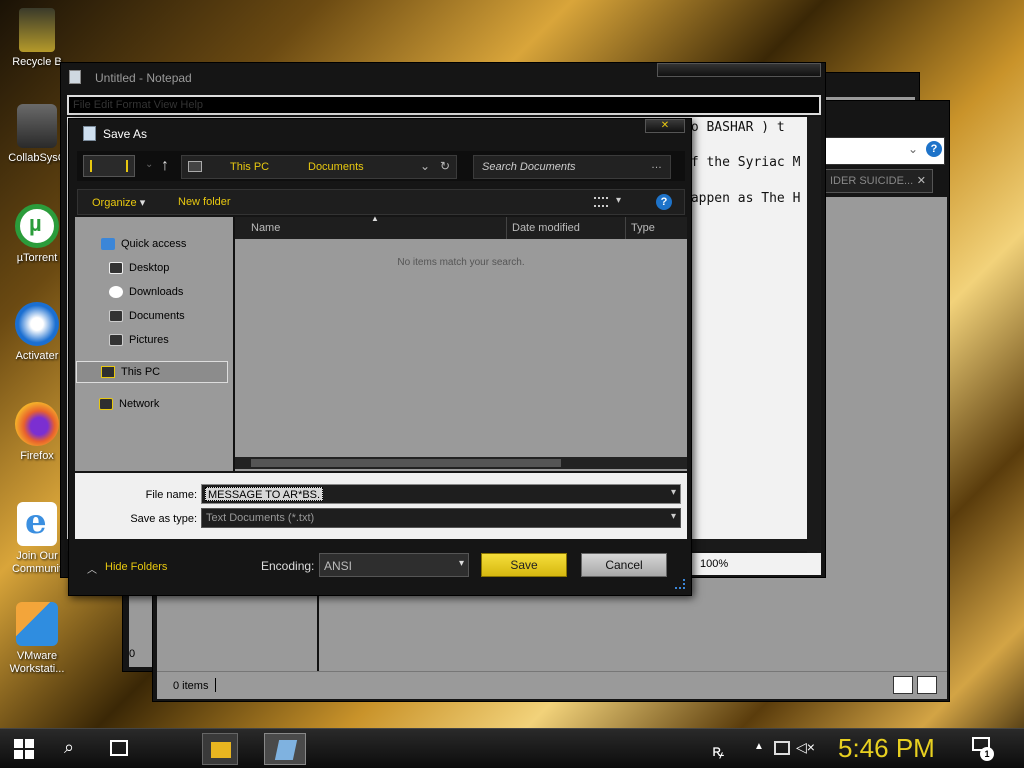 Image resolution: width=1024 pixels, height=768 pixels. I want to click on encoding-select: ANSI ▾, so click(394, 565).